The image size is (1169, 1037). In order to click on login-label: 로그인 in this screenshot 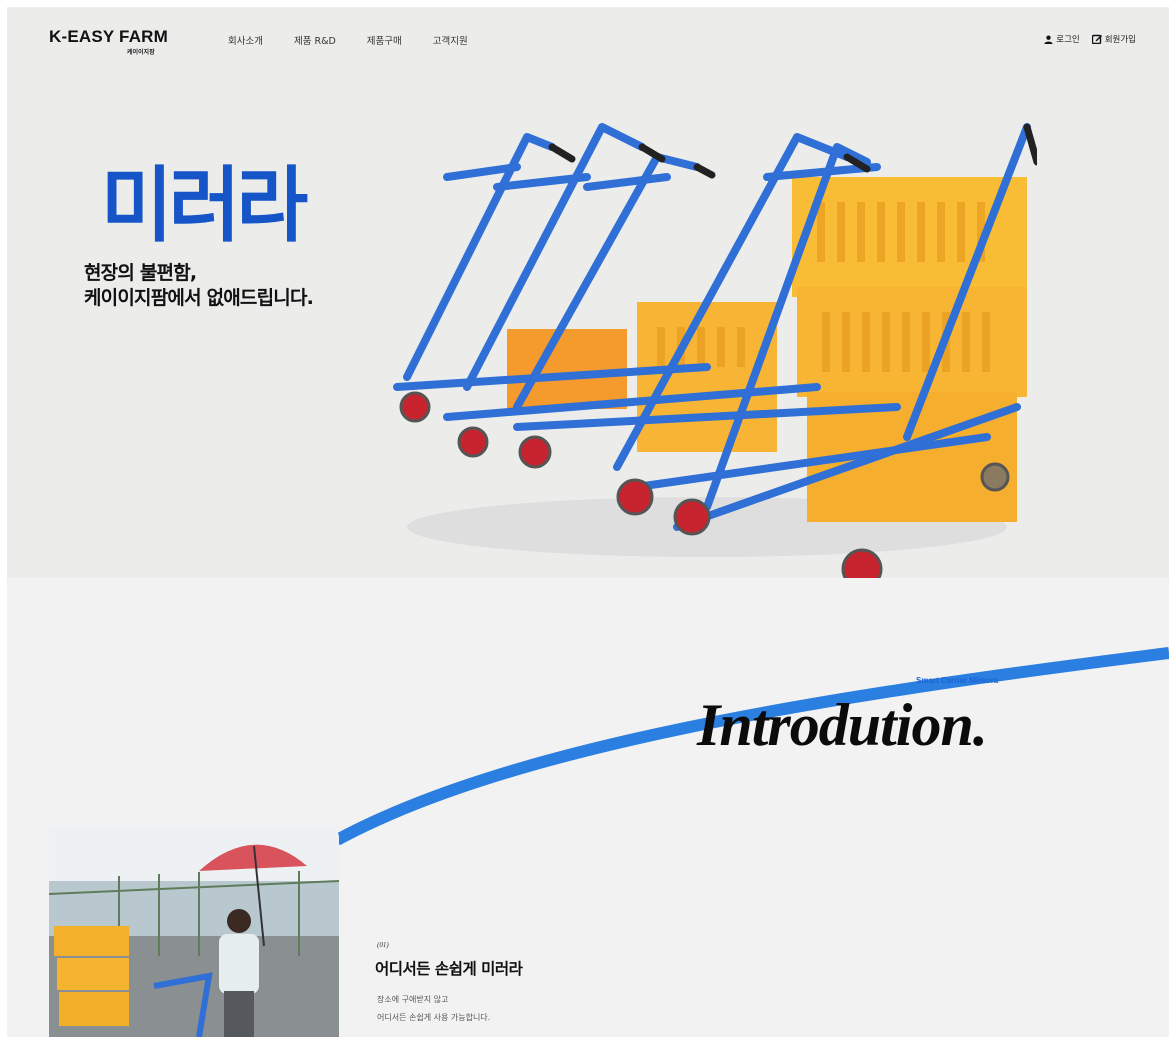, I will do `click(1068, 40)`.